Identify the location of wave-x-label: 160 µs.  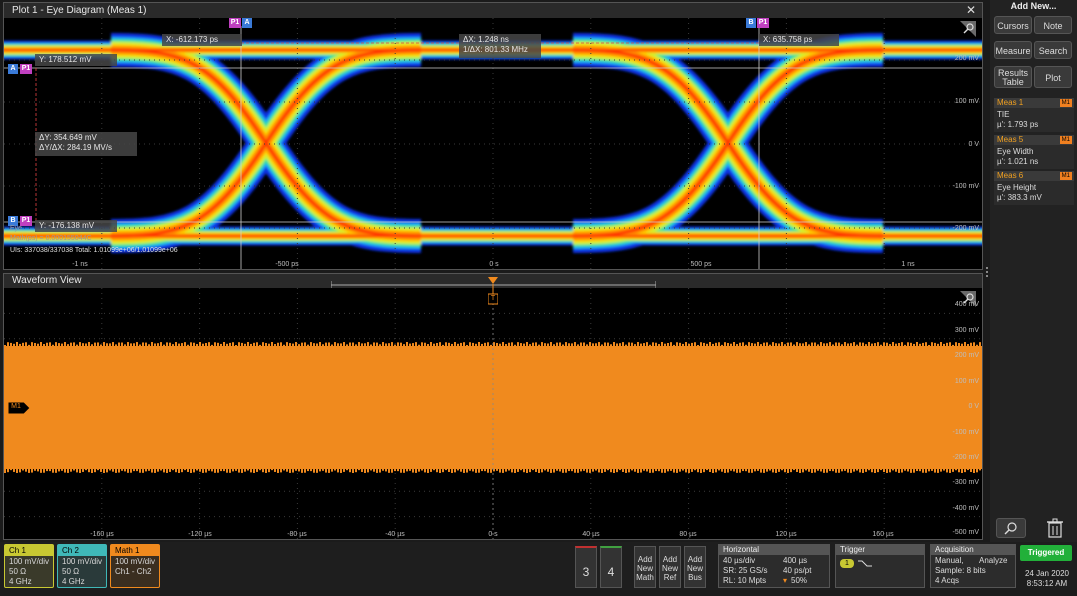
(883, 534).